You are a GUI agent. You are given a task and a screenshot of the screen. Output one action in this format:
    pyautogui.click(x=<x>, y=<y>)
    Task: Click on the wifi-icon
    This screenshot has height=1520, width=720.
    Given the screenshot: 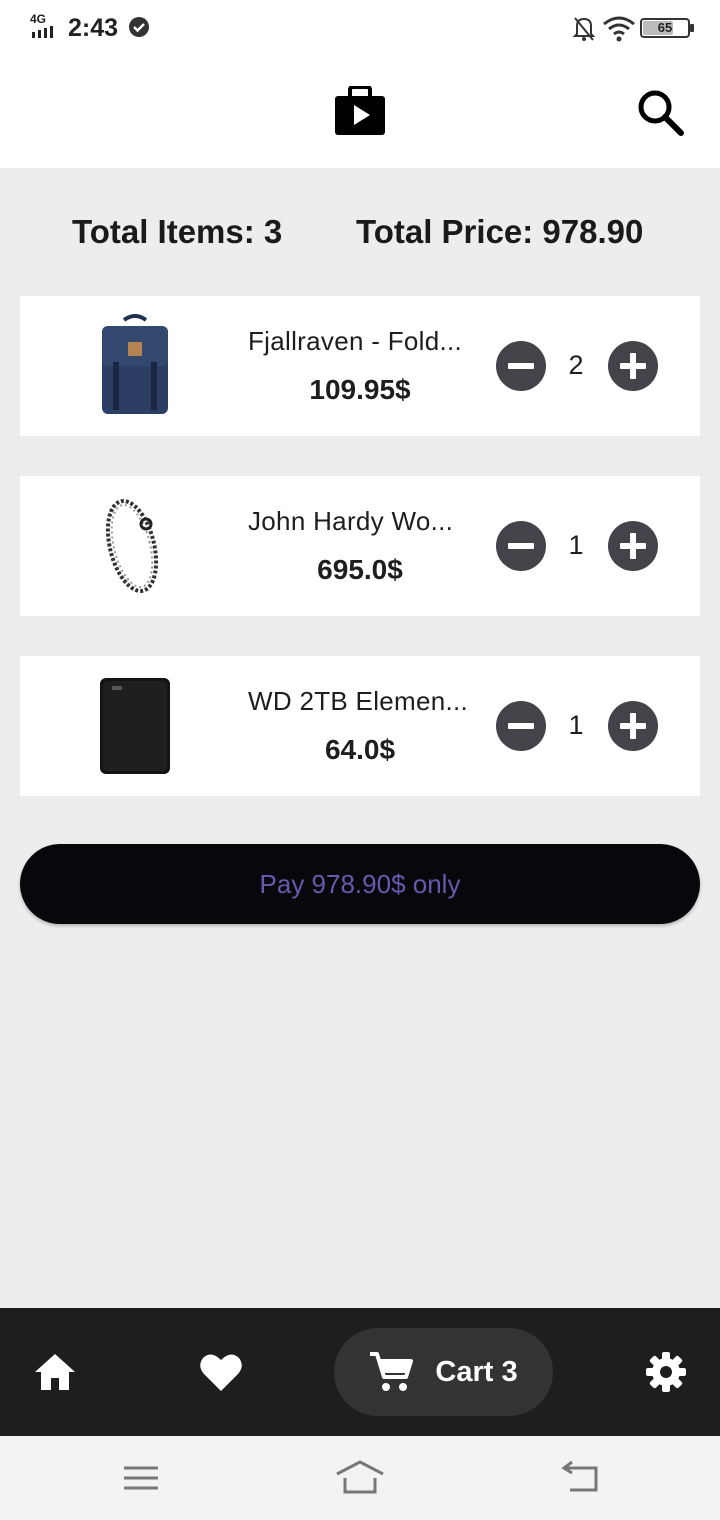 What is the action you would take?
    pyautogui.click(x=619, y=29)
    